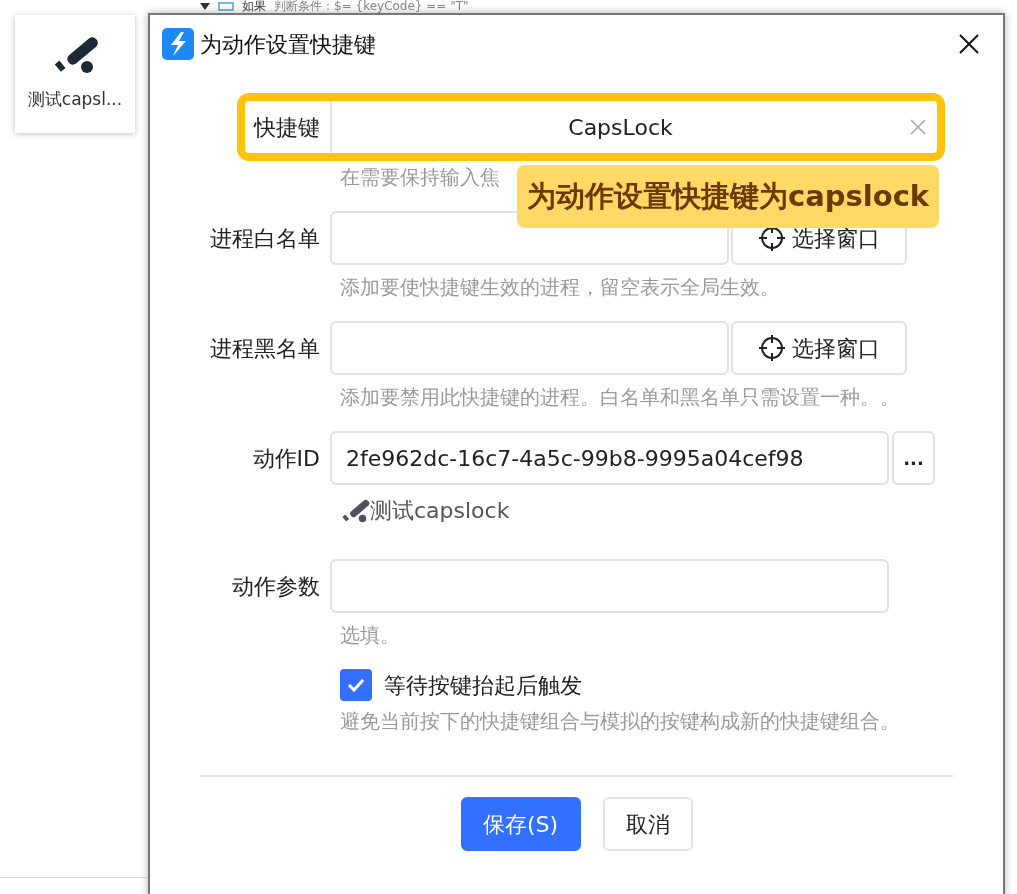  What do you see at coordinates (483, 685) in the screenshot?
I see `checkbox-label: 等待按键抬起后触发` at bounding box center [483, 685].